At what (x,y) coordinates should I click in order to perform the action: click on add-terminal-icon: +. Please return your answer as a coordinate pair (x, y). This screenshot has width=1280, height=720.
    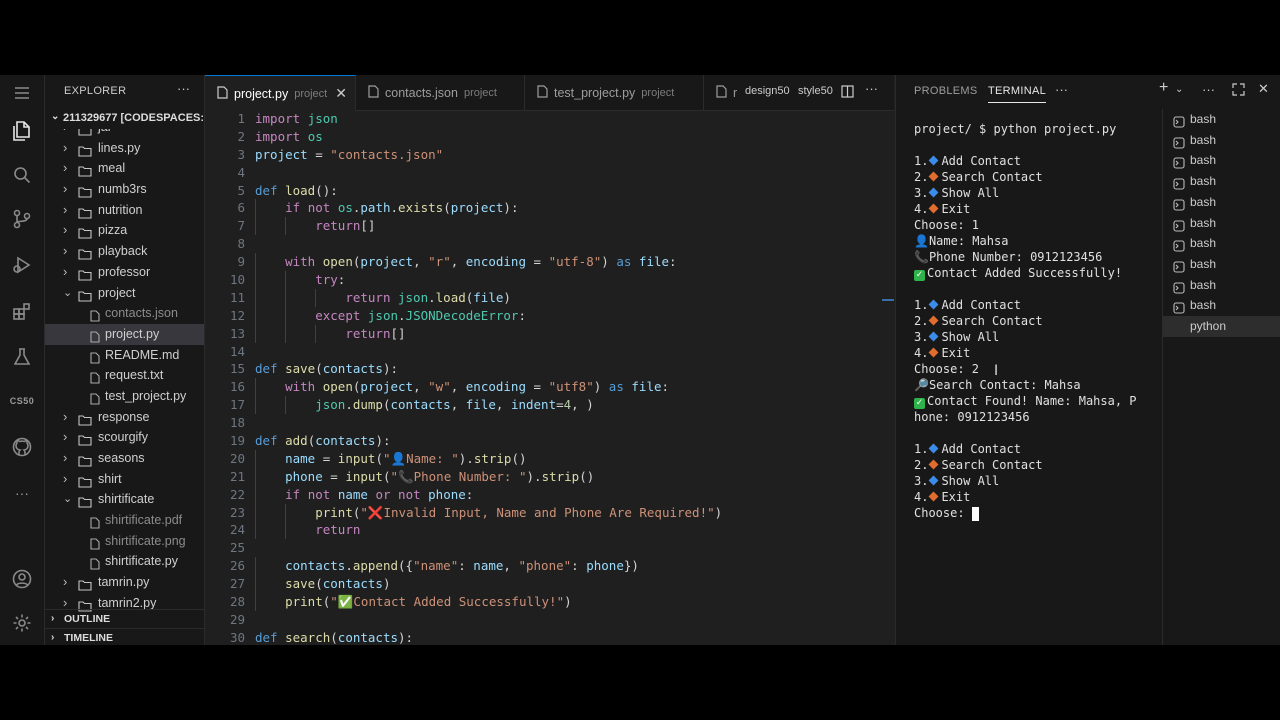
    Looking at the image, I should click on (1163, 88).